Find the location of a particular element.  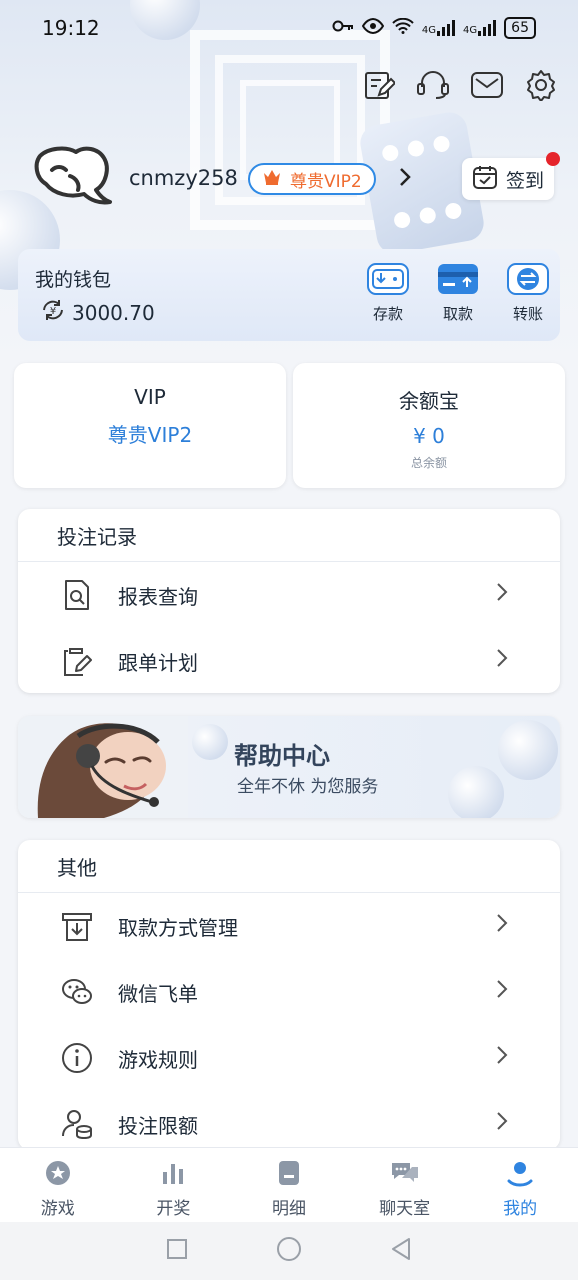

list-item-wechat-order: 微信飞单 is located at coordinates (289, 992).